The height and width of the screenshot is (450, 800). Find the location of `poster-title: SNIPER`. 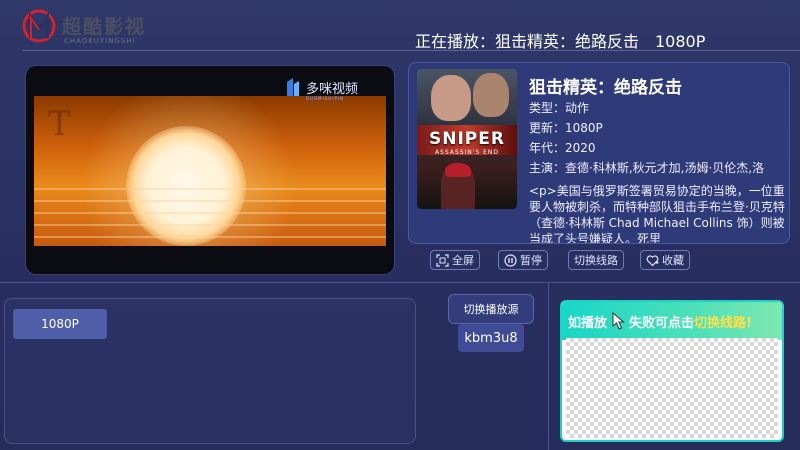

poster-title: SNIPER is located at coordinates (467, 139).